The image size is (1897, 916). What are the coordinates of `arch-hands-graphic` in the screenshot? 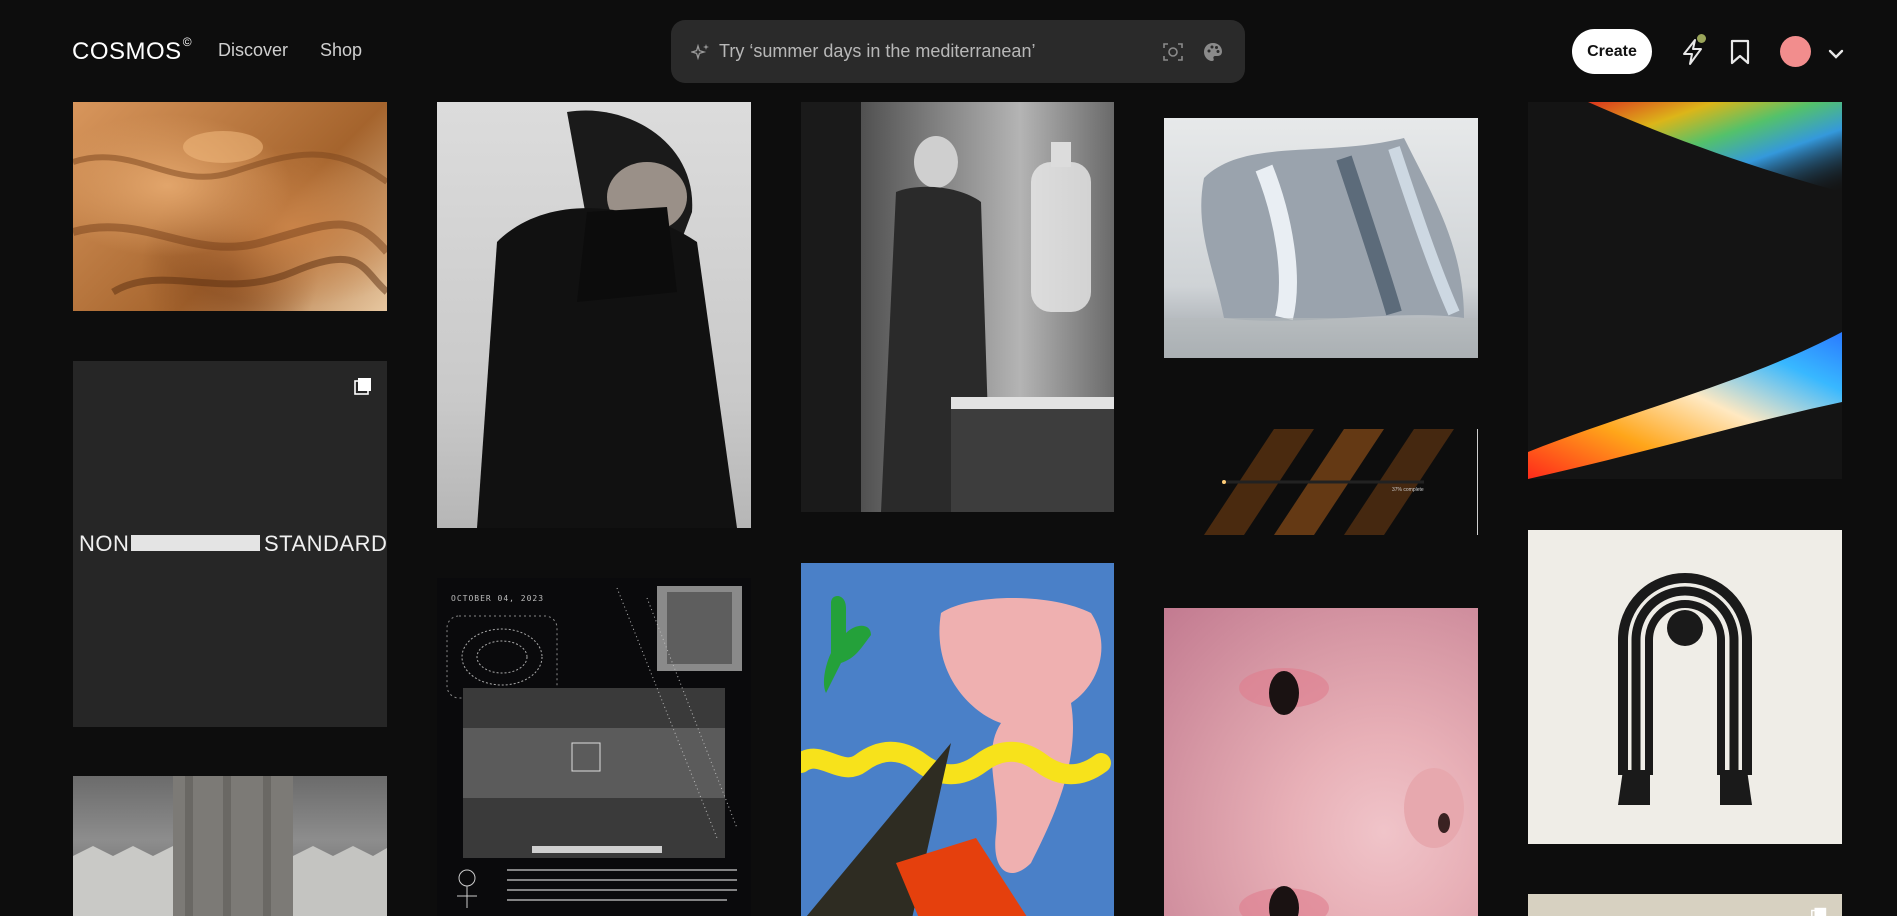 It's located at (1685, 689).